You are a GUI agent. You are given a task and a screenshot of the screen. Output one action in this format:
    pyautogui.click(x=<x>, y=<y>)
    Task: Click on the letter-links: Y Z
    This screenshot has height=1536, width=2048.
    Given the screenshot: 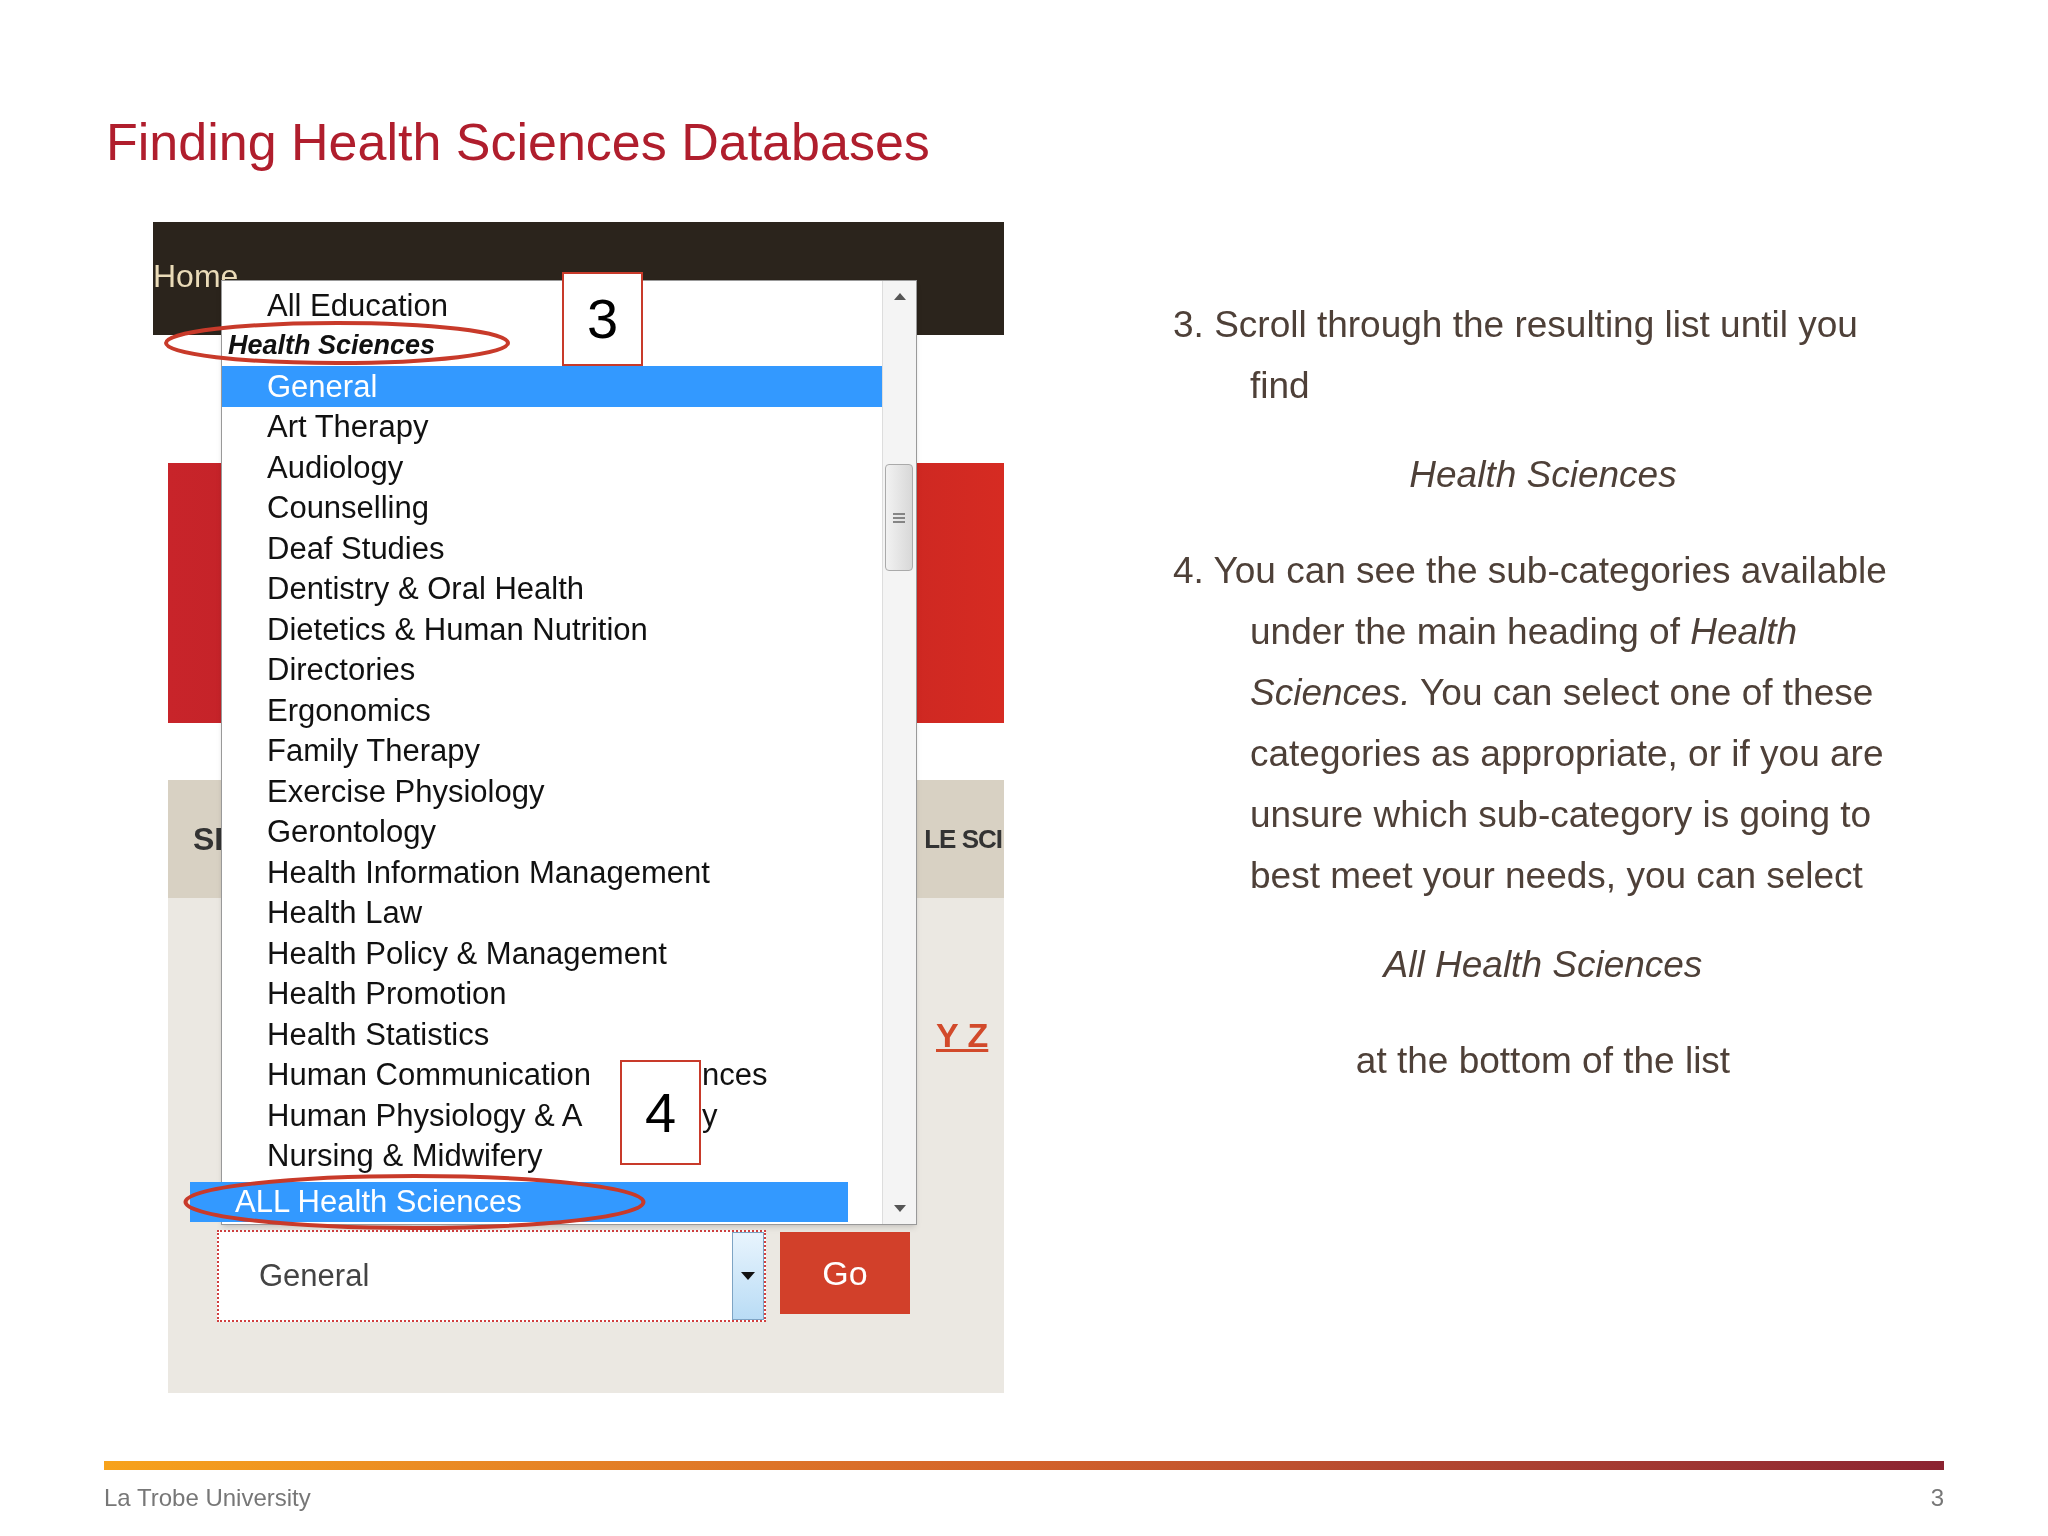 What is the action you would take?
    pyautogui.click(x=962, y=1035)
    